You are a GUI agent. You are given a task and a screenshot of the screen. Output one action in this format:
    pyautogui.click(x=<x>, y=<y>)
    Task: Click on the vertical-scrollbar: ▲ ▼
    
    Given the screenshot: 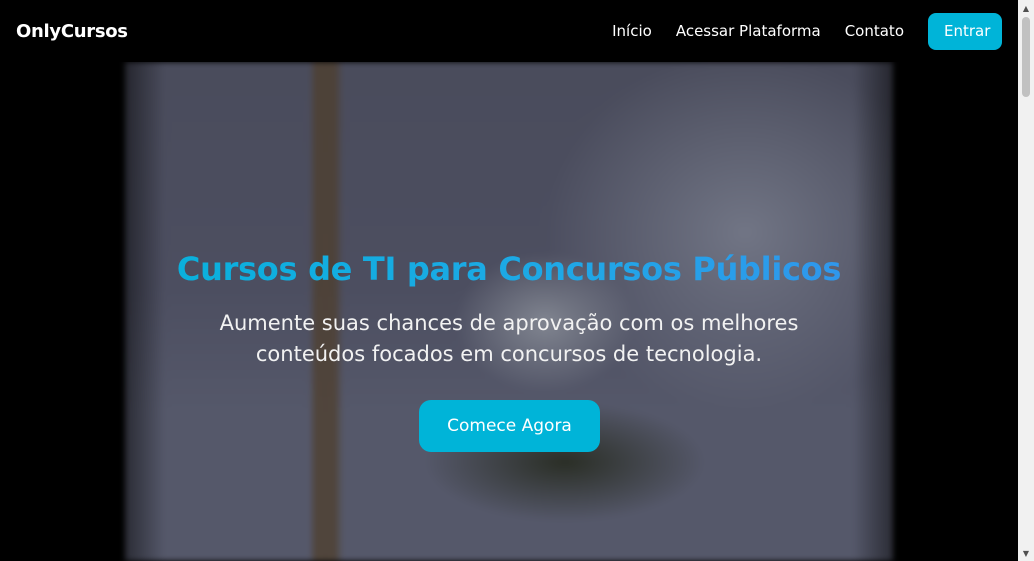 What is the action you would take?
    pyautogui.click(x=1026, y=280)
    